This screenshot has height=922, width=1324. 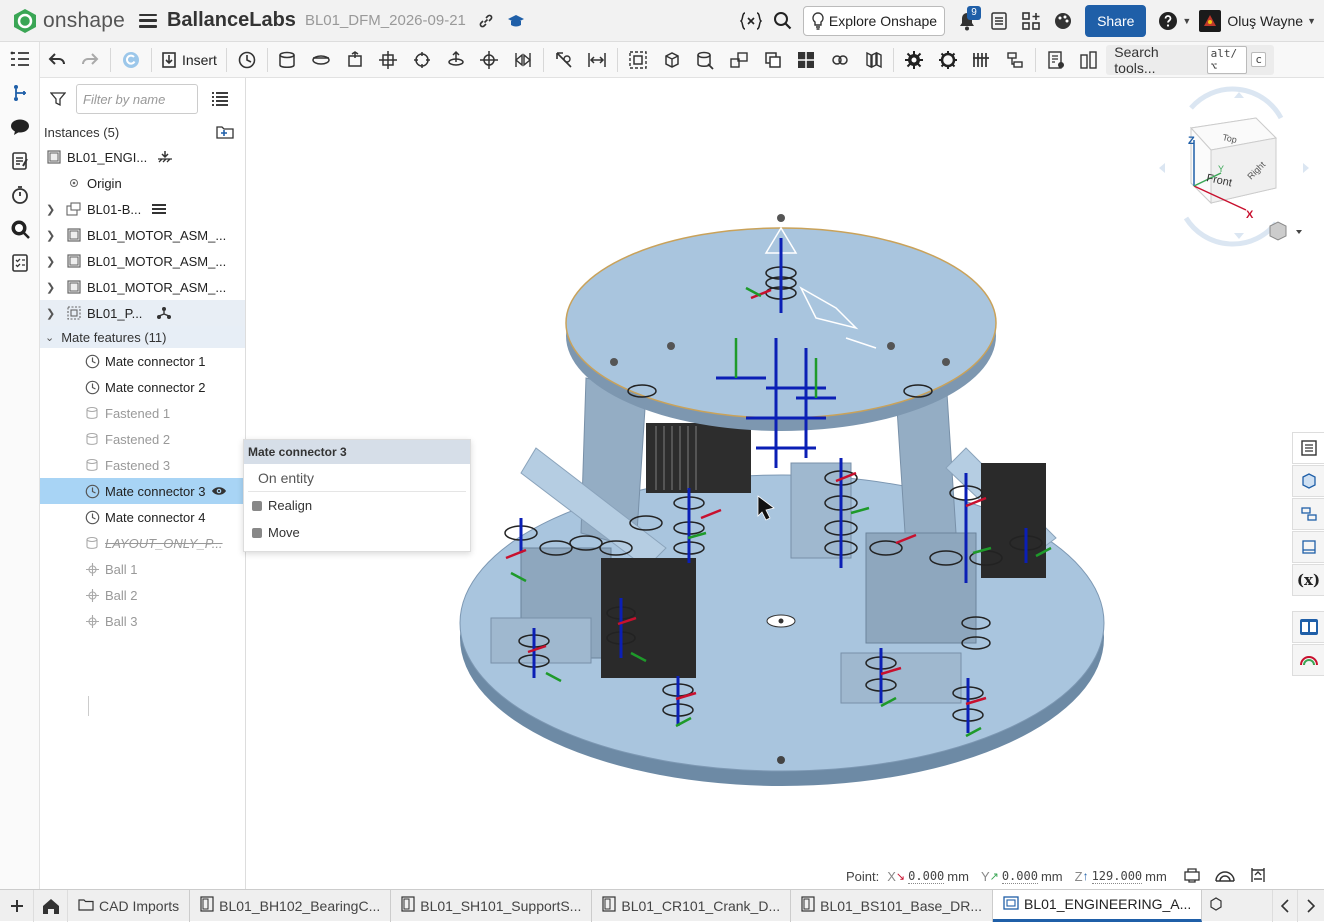 I want to click on view-options-dropdown, so click(x=1285, y=231).